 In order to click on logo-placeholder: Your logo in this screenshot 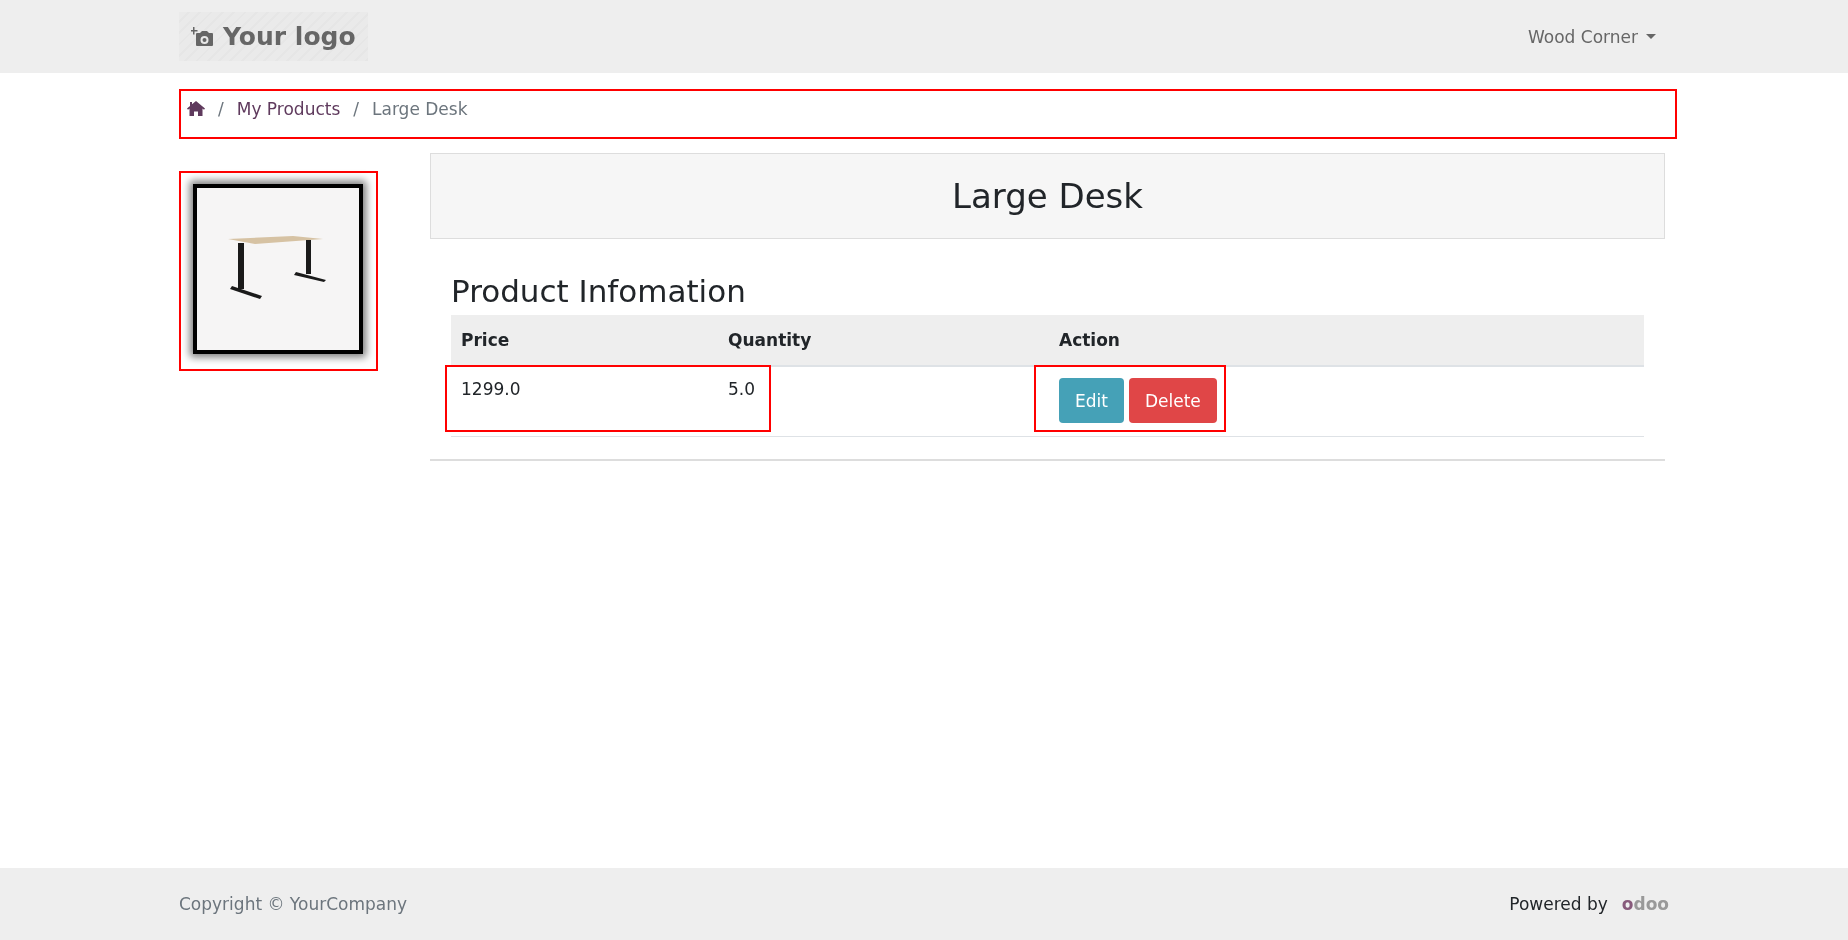, I will do `click(273, 36)`.